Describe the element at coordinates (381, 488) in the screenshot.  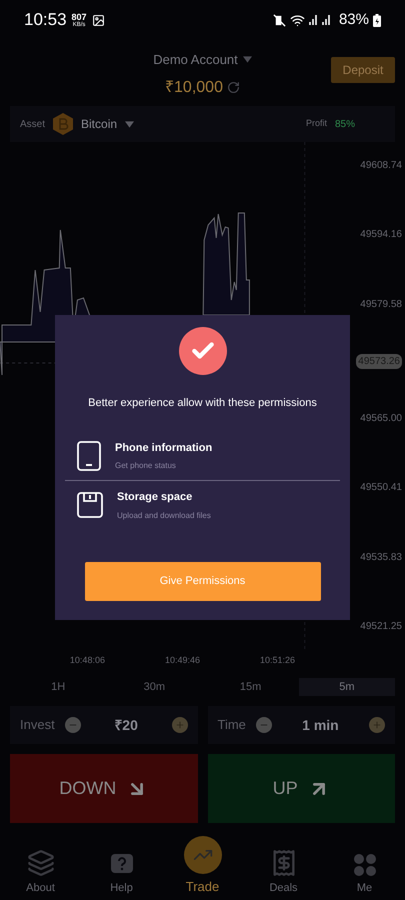
I see `price-label: 49550.41` at that location.